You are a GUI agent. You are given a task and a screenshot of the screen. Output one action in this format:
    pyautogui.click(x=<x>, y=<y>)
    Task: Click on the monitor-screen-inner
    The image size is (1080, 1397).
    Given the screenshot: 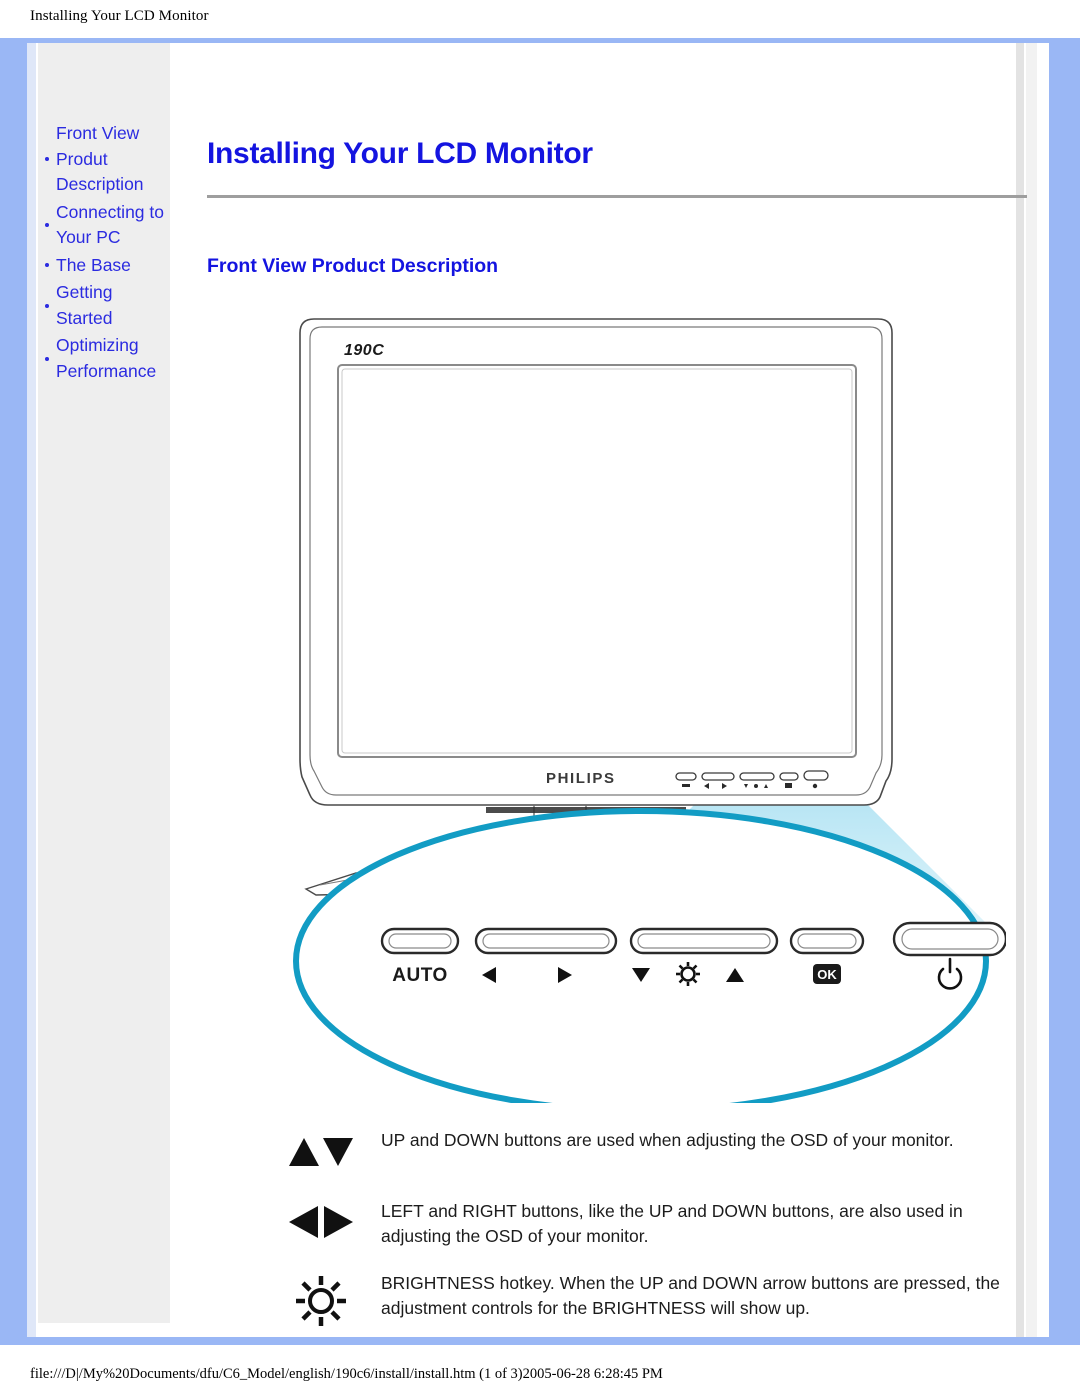 What is the action you would take?
    pyautogui.click(x=597, y=561)
    